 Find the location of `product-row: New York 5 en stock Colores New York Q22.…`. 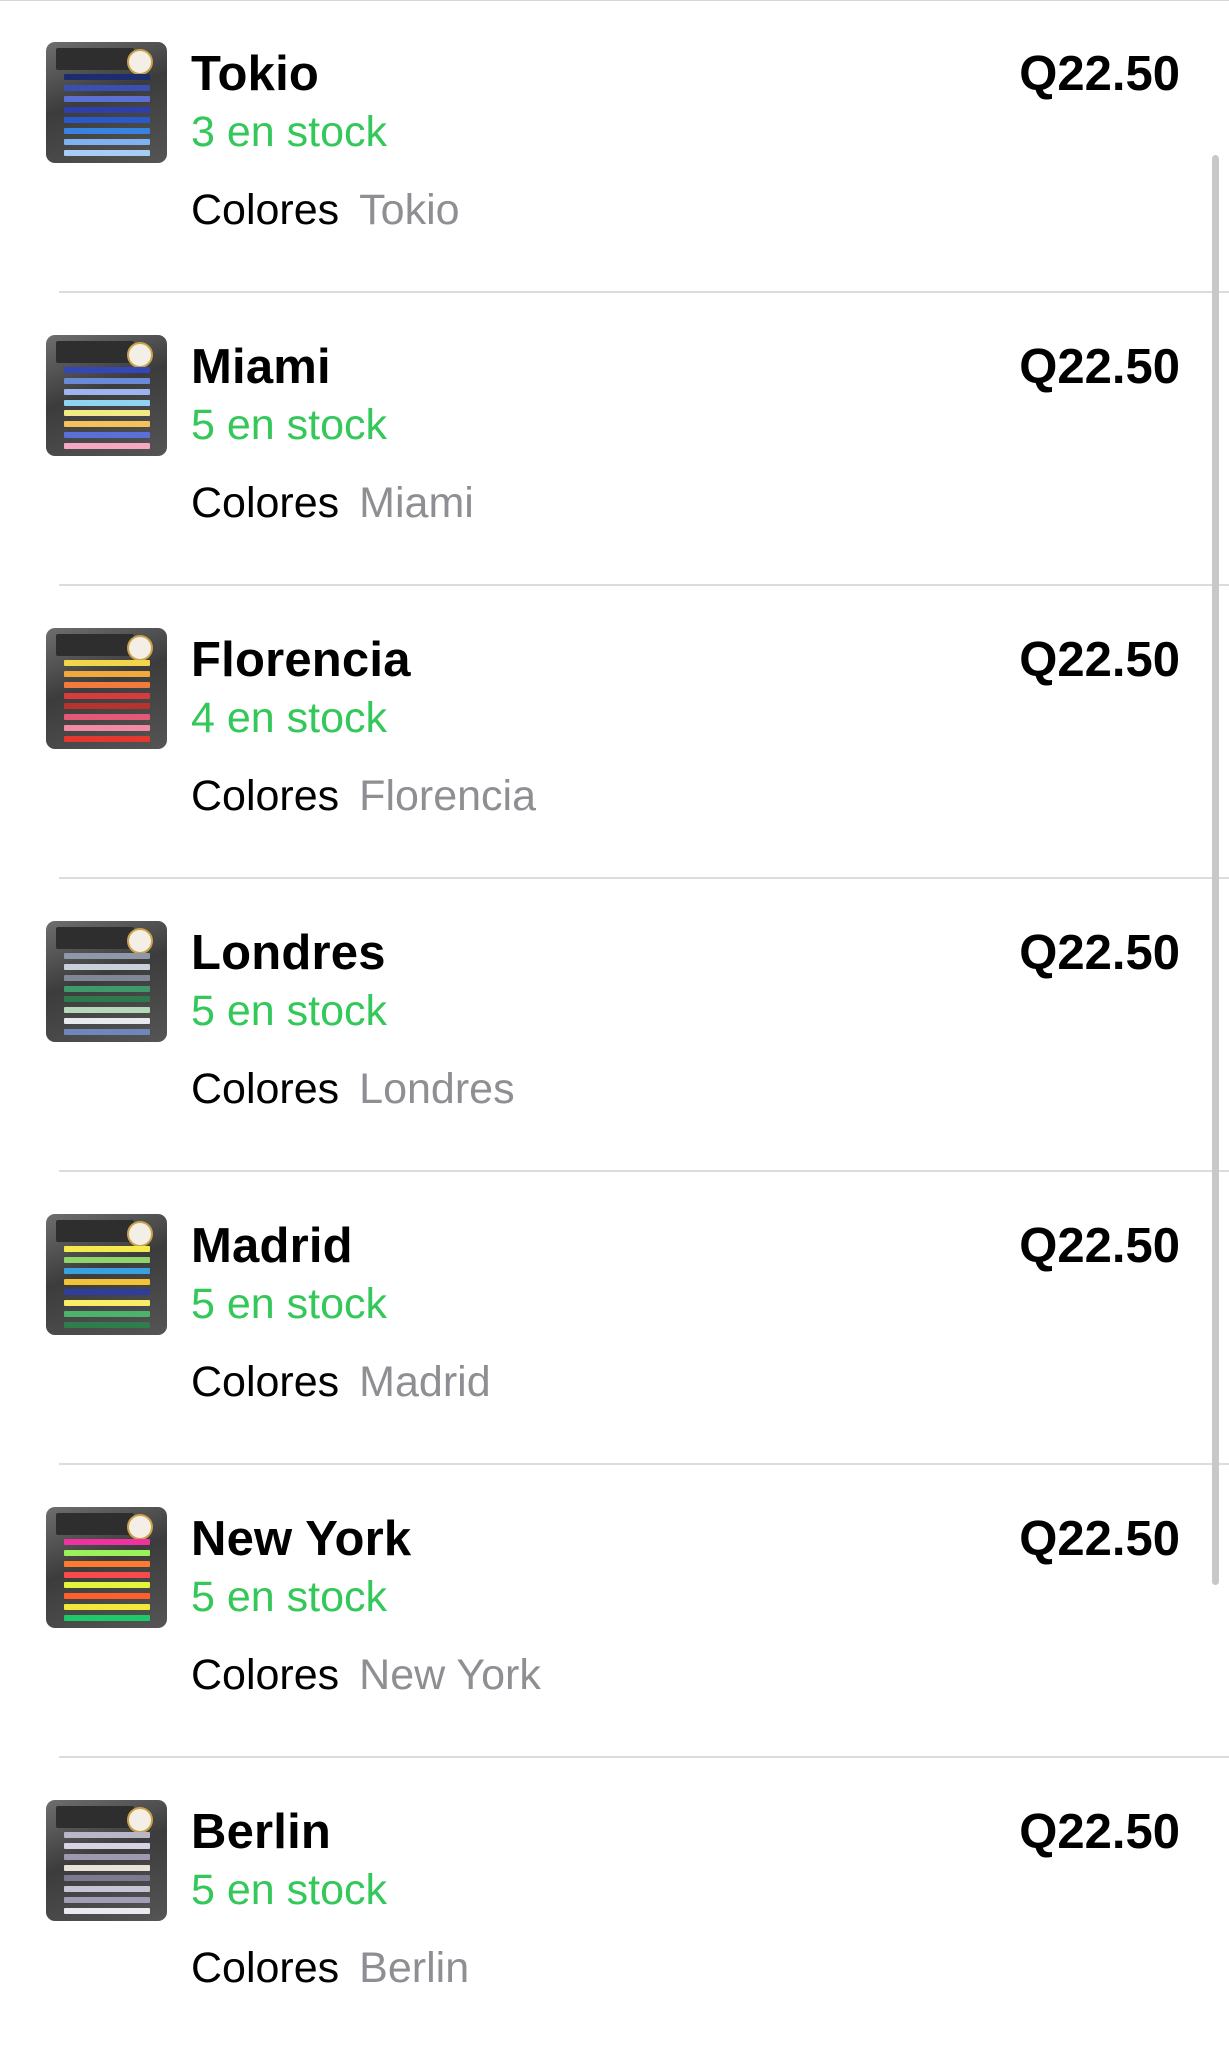

product-row: New York 5 en stock Colores New York Q22.… is located at coordinates (614, 1611).